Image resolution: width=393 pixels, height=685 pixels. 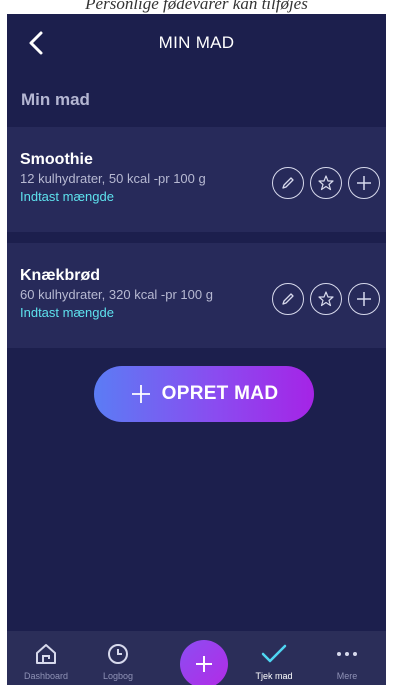 What do you see at coordinates (60, 275) in the screenshot?
I see `food-name: Knækbrød` at bounding box center [60, 275].